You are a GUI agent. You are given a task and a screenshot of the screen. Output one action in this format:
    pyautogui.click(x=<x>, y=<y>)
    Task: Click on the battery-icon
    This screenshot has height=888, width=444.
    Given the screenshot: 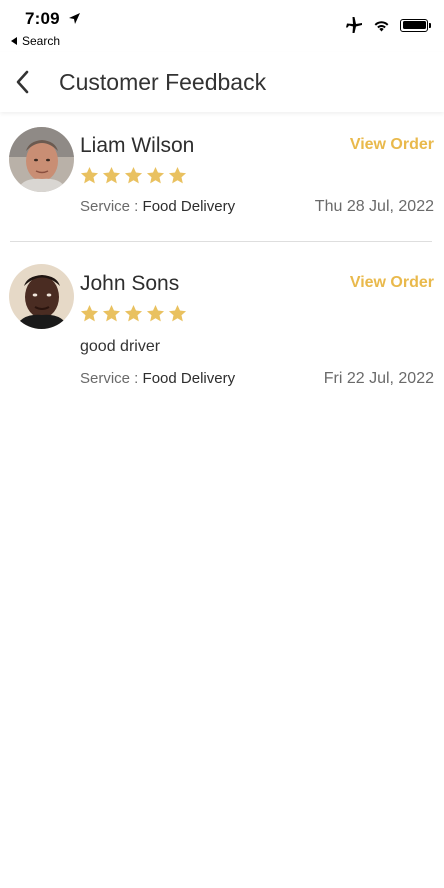 What is the action you would take?
    pyautogui.click(x=415, y=25)
    